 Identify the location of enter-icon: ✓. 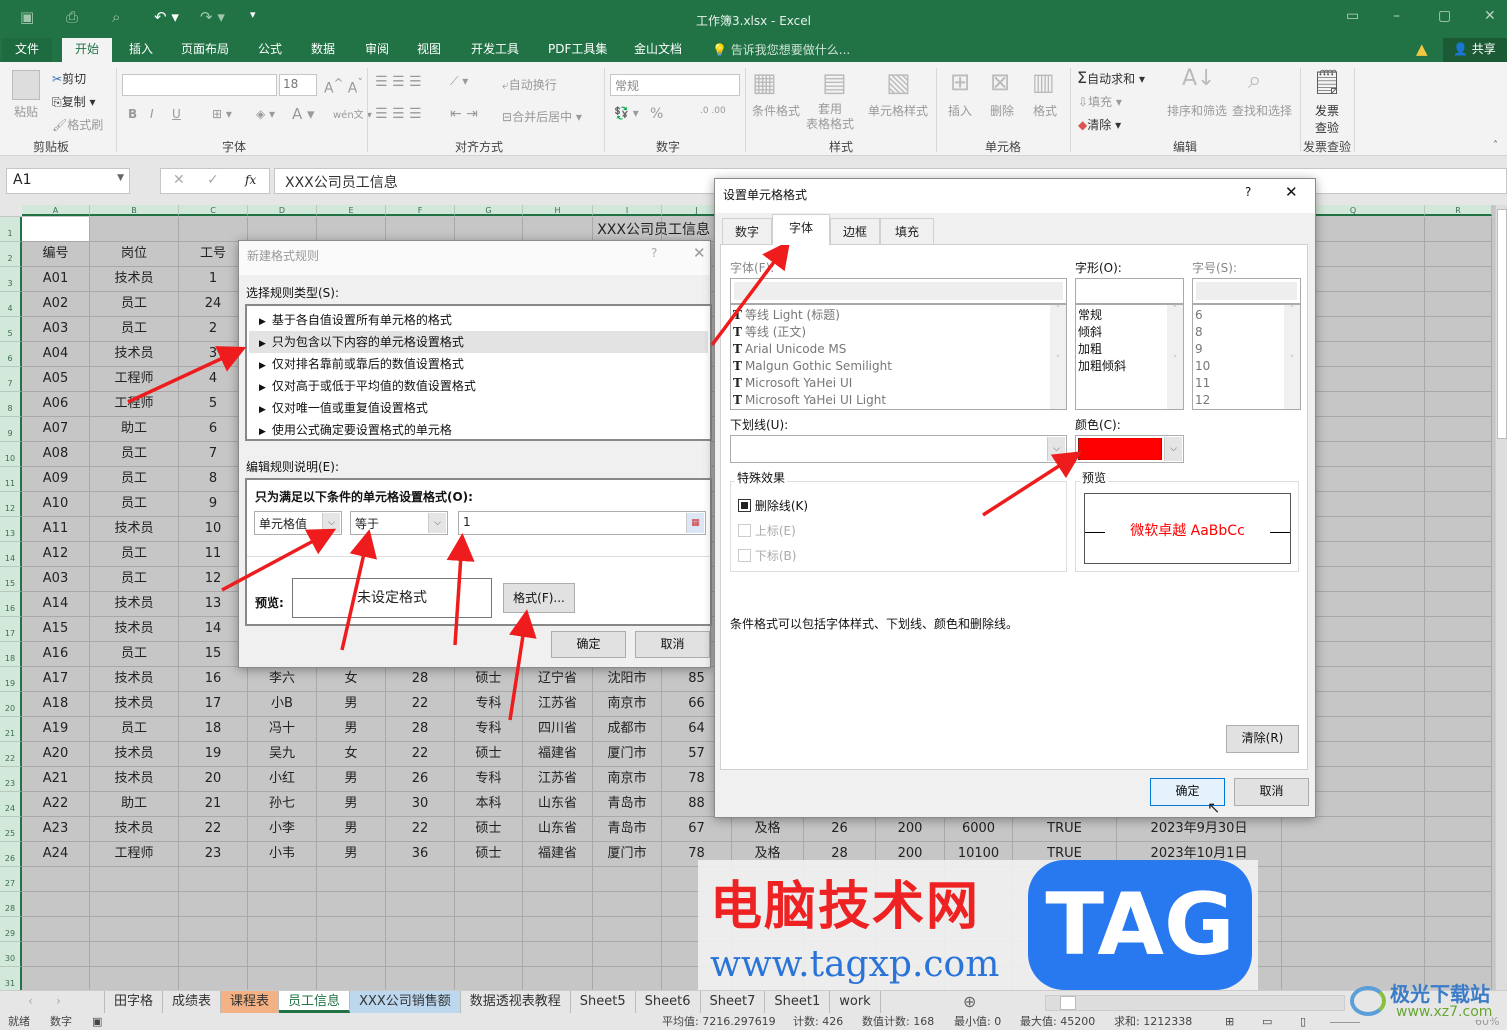
(213, 180).